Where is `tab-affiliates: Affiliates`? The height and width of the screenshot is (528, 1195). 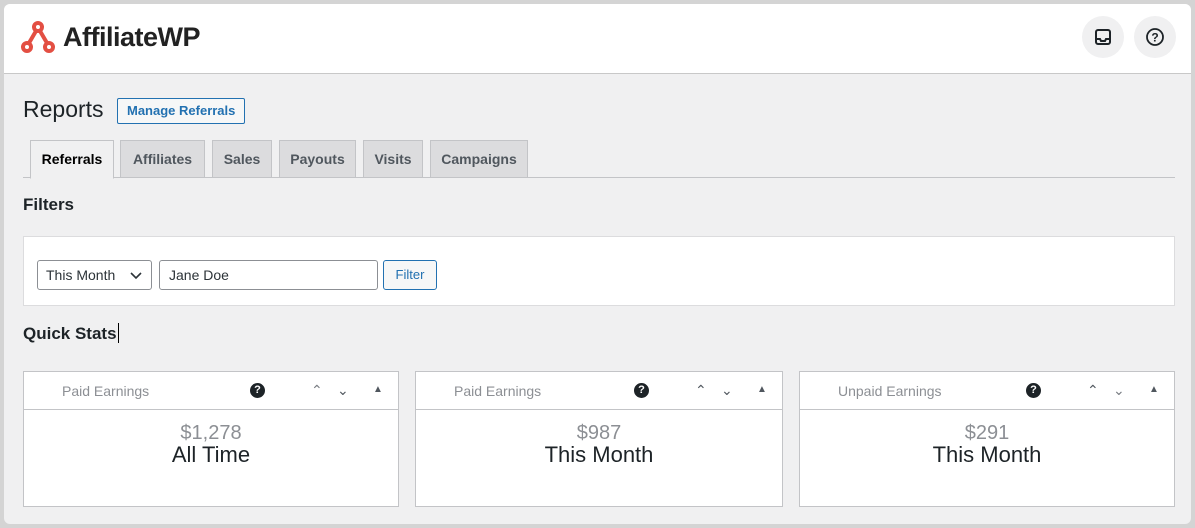 tab-affiliates: Affiliates is located at coordinates (162, 159).